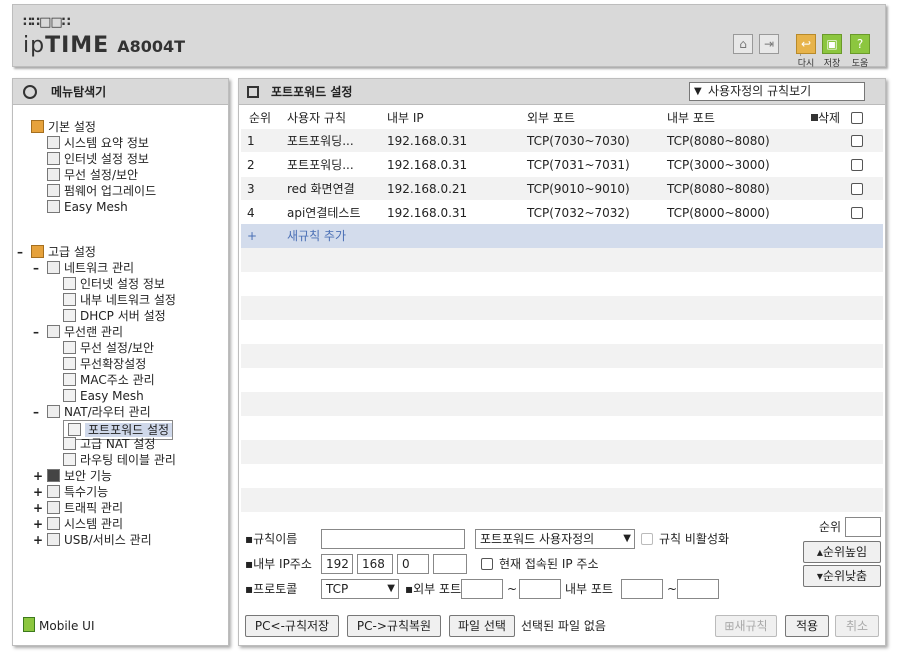  What do you see at coordinates (842, 576) in the screenshot?
I see `rank-down-button: ▾순위낮춤` at bounding box center [842, 576].